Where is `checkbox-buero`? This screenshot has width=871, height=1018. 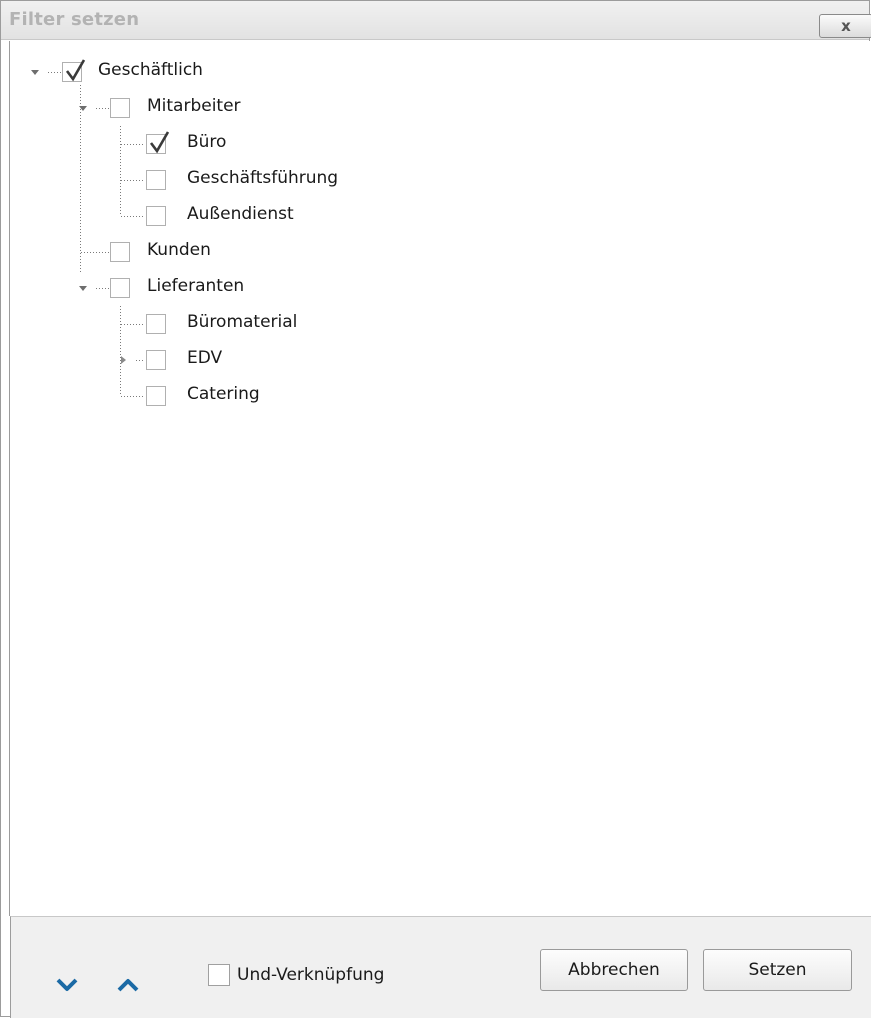
checkbox-buero is located at coordinates (158, 142).